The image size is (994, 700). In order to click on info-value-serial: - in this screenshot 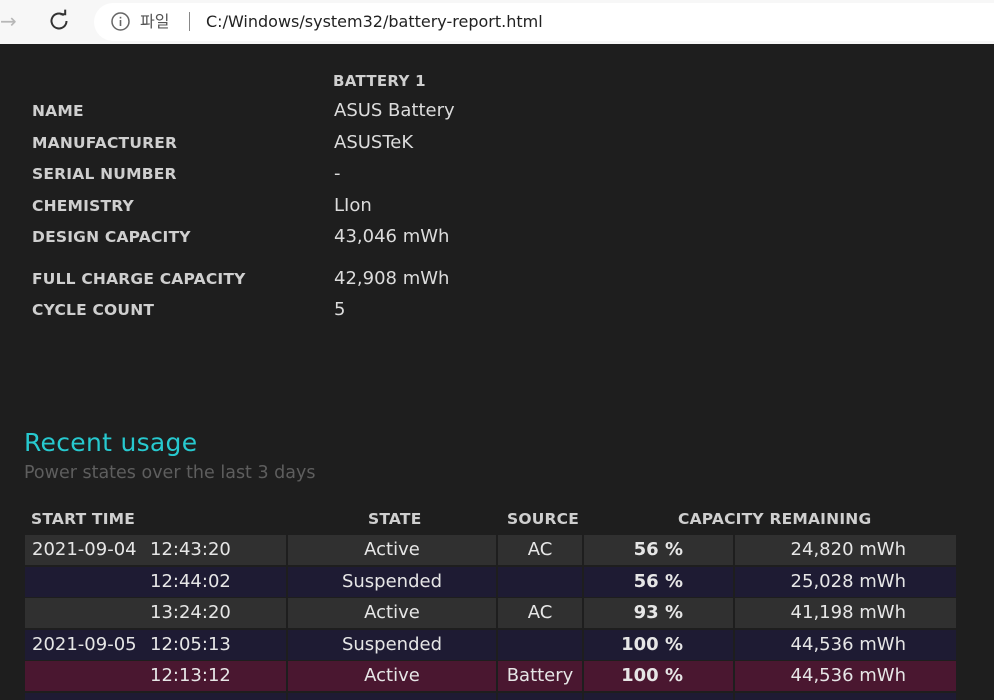, I will do `click(337, 173)`.